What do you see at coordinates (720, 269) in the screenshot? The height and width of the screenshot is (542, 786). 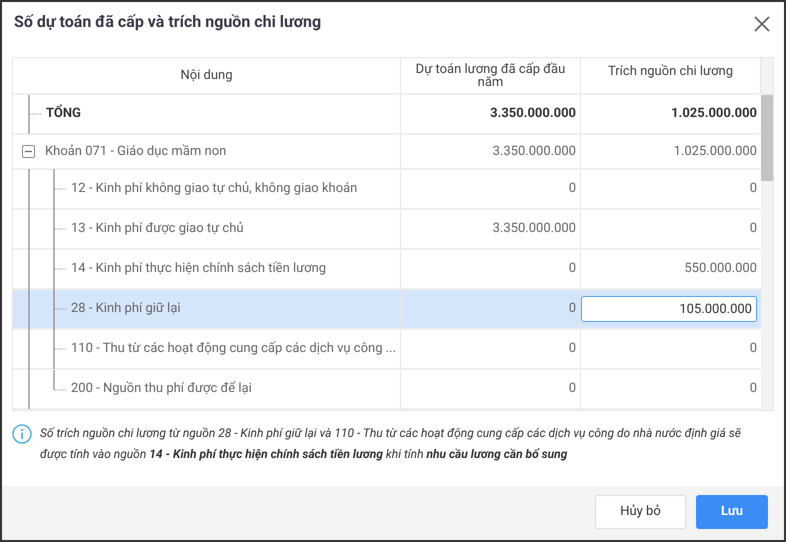 I see `table-cell-text: 550.000.000` at bounding box center [720, 269].